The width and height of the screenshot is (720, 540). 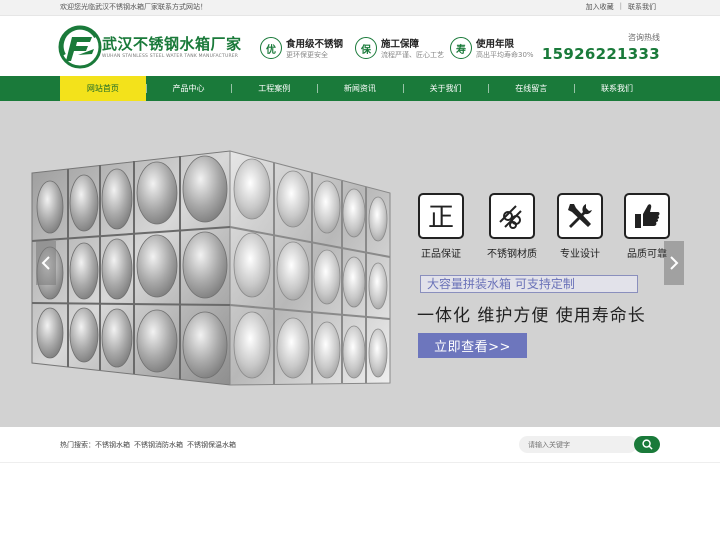 I want to click on hot-search-label: 热门搜索：, so click(x=77, y=445).